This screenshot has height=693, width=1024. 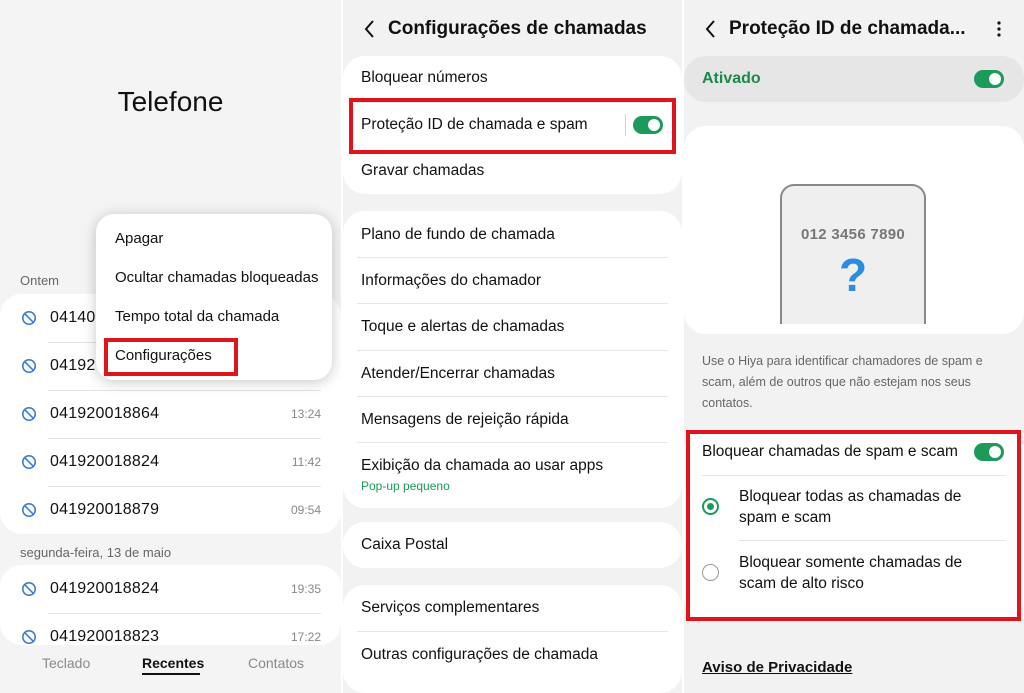 I want to click on highlight-box-settings, so click(x=171, y=357).